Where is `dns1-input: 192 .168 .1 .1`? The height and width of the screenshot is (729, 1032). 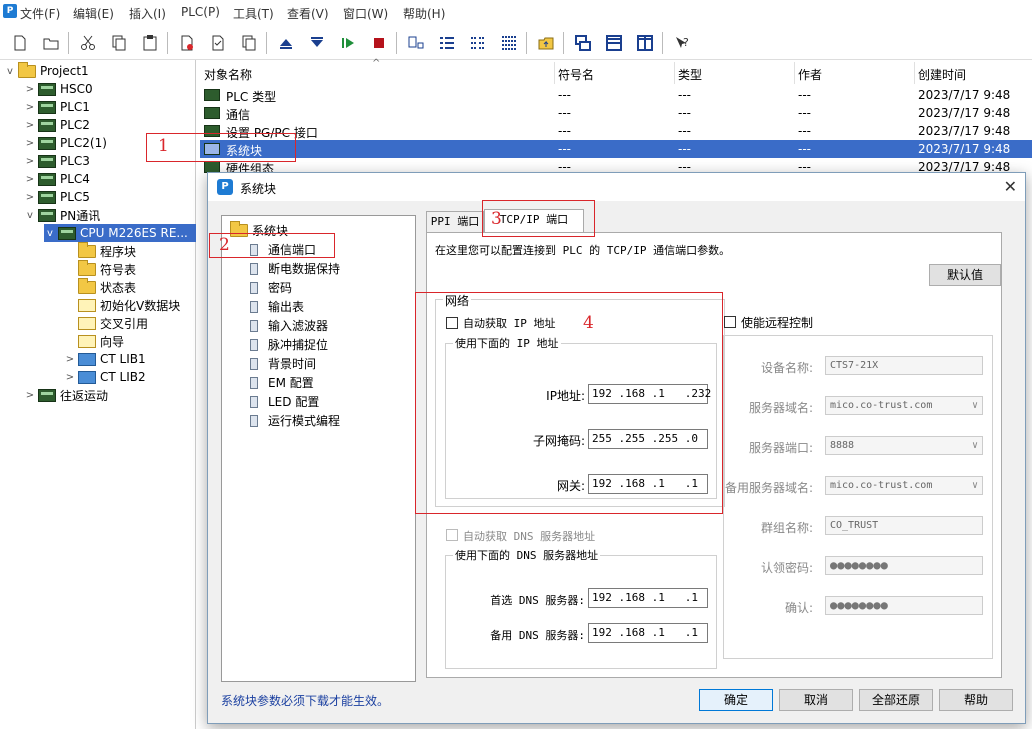
dns1-input: 192 .168 .1 .1 is located at coordinates (648, 598).